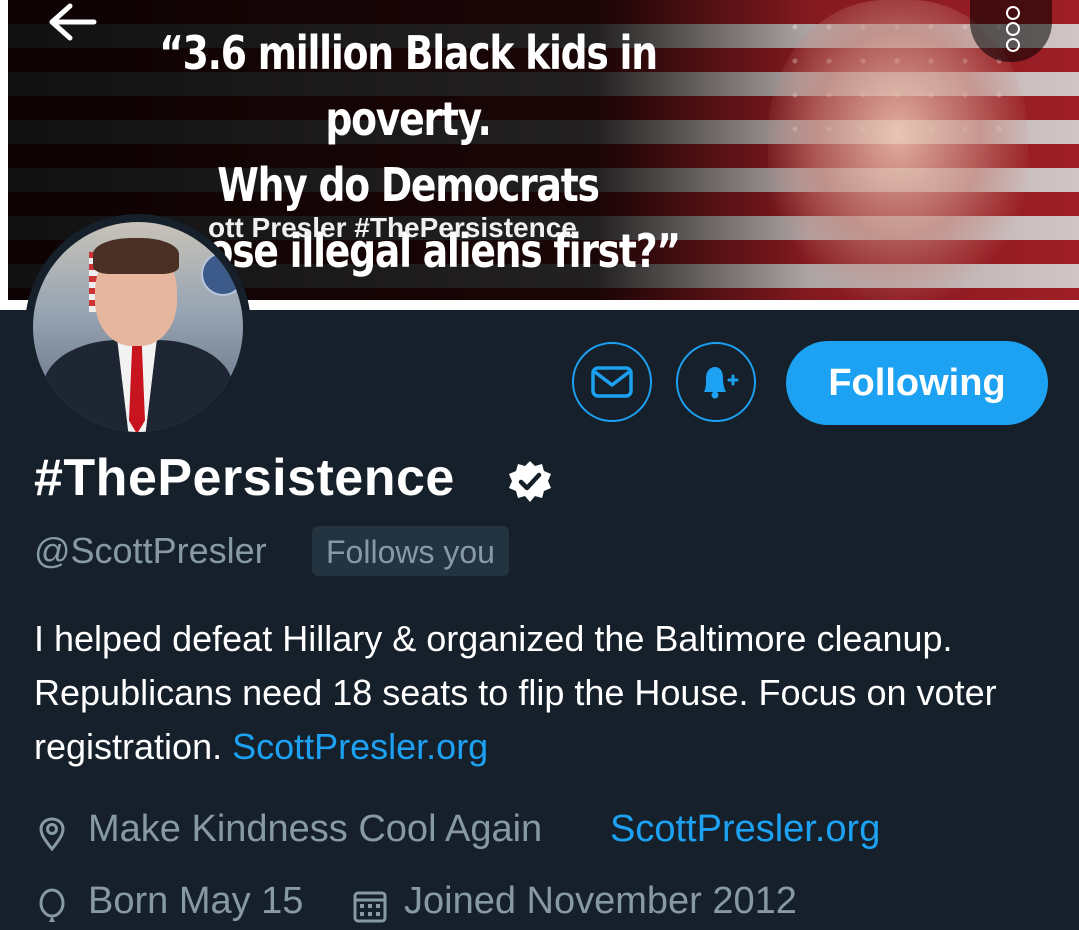  I want to click on location-pin-icon, so click(52, 834).